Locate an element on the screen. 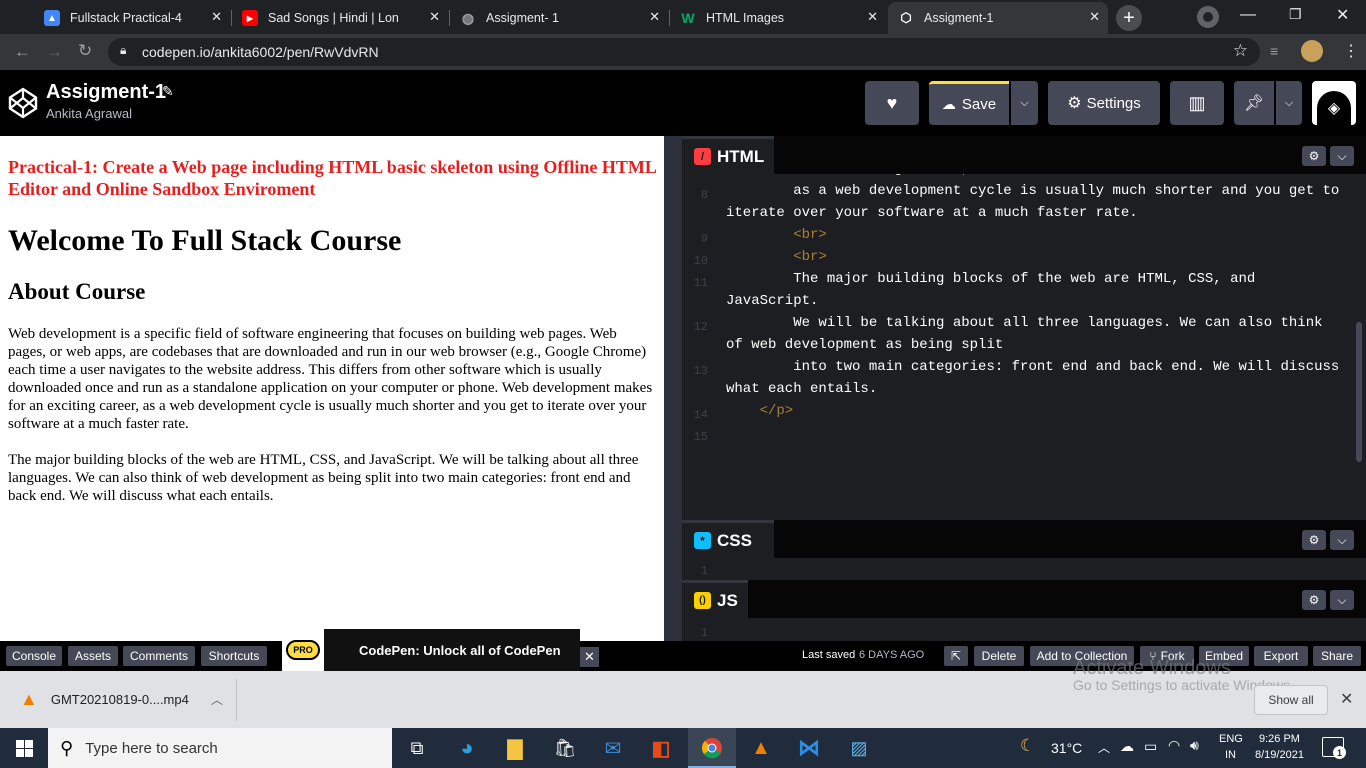 The height and width of the screenshot is (768, 1366). weather-temperature: 31°C is located at coordinates (1066, 748).